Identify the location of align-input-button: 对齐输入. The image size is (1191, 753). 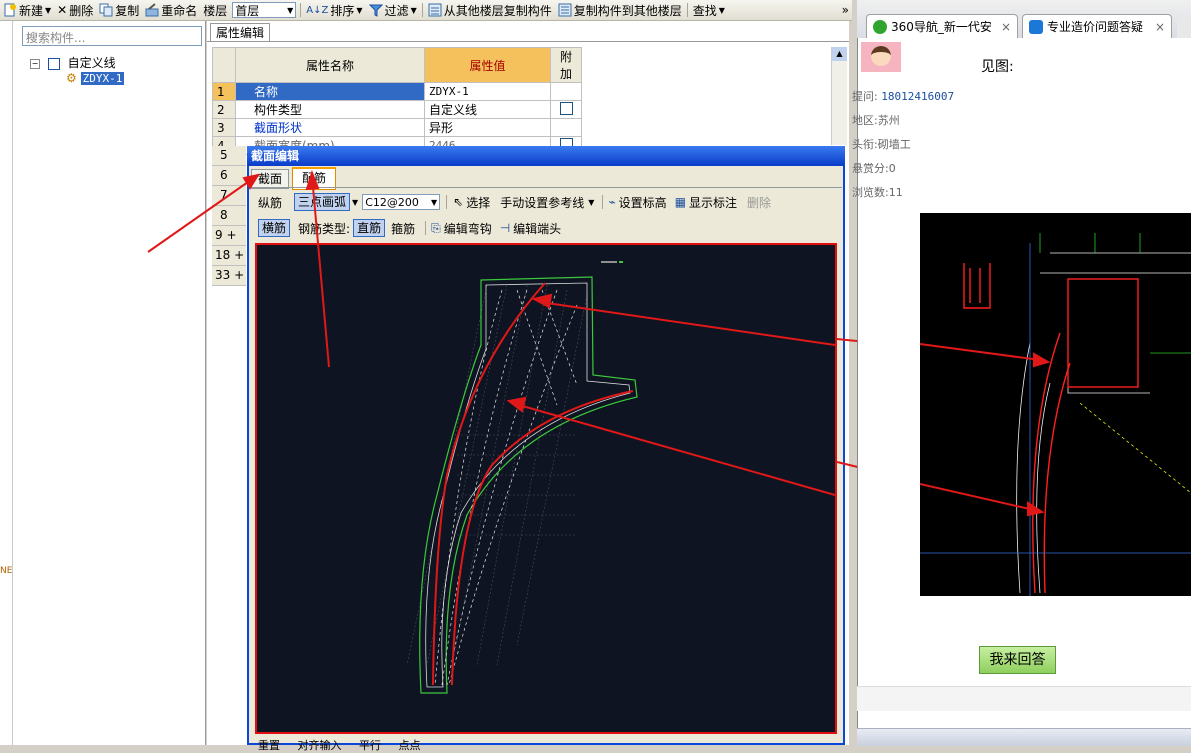
(320, 745).